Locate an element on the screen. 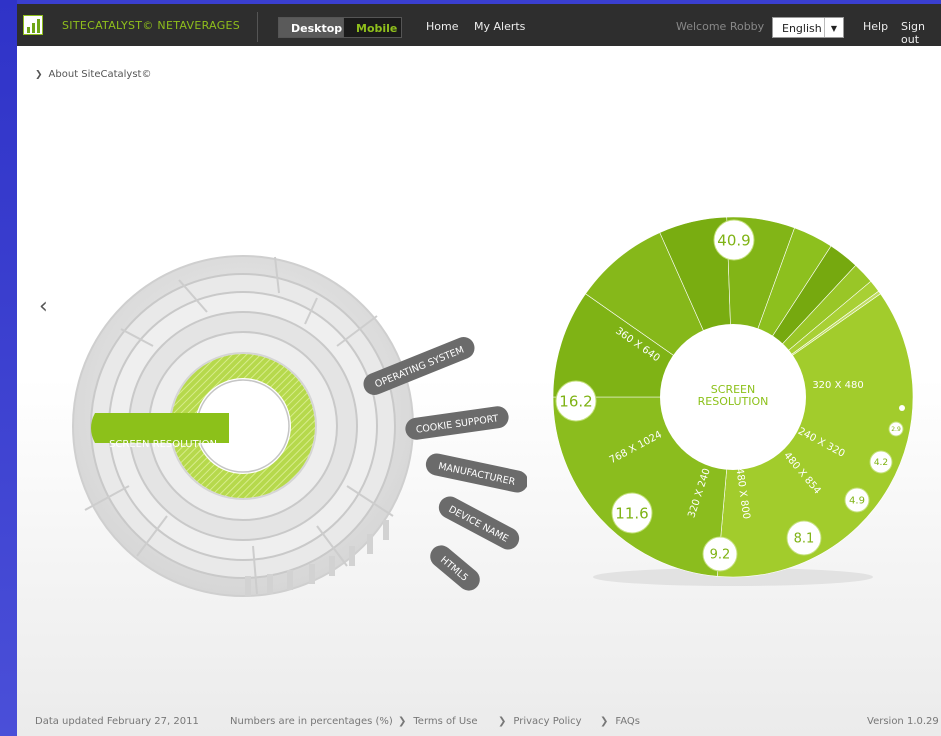  help-link: Help is located at coordinates (875, 26).